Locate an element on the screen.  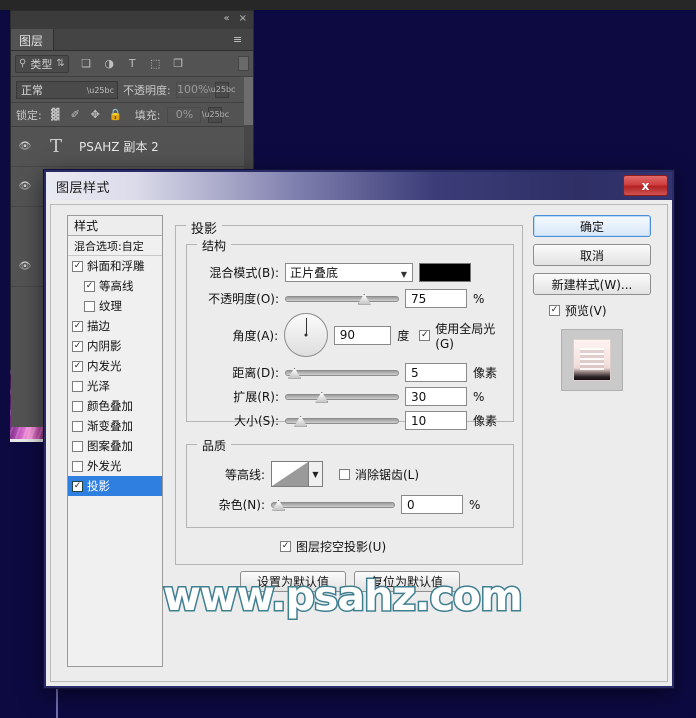
quality-group: 品质 等高线: ▼ 消除锯齿(L) 杂色(N): 0 % is located at coordinates (350, 482).